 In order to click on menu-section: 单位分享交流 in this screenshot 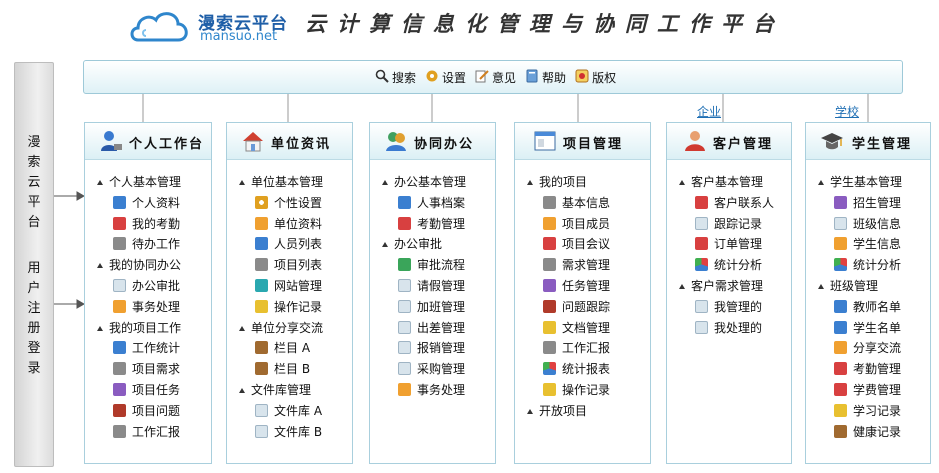, I will do `click(289, 328)`.